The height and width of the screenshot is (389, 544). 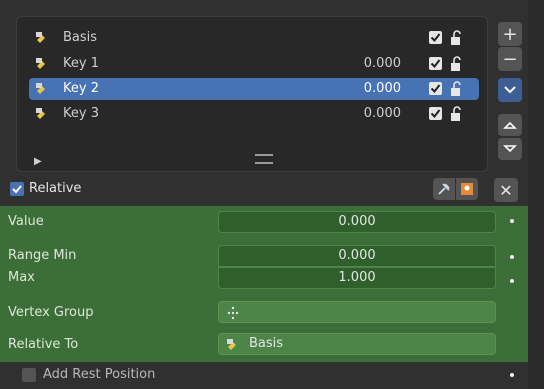 What do you see at coordinates (17, 189) in the screenshot?
I see `relative-checkbox` at bounding box center [17, 189].